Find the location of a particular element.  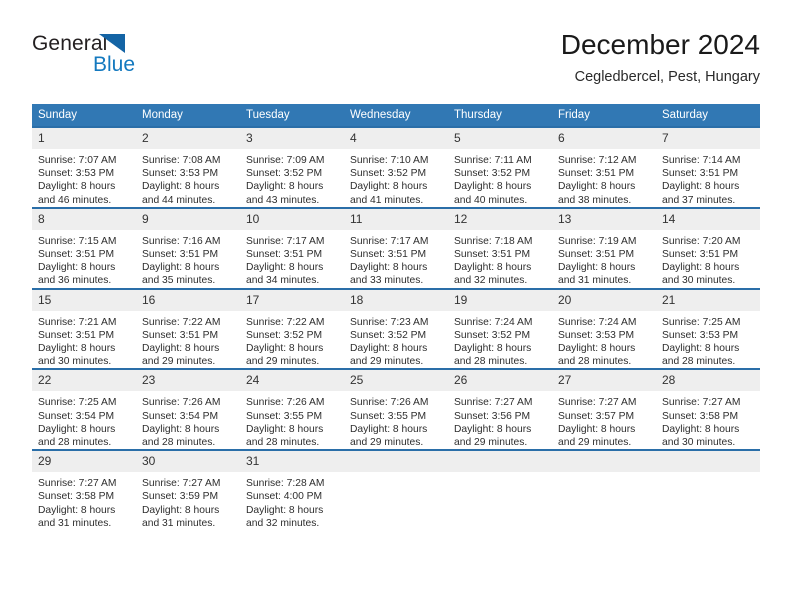

weekday-header-friday: Friday is located at coordinates (604, 115).